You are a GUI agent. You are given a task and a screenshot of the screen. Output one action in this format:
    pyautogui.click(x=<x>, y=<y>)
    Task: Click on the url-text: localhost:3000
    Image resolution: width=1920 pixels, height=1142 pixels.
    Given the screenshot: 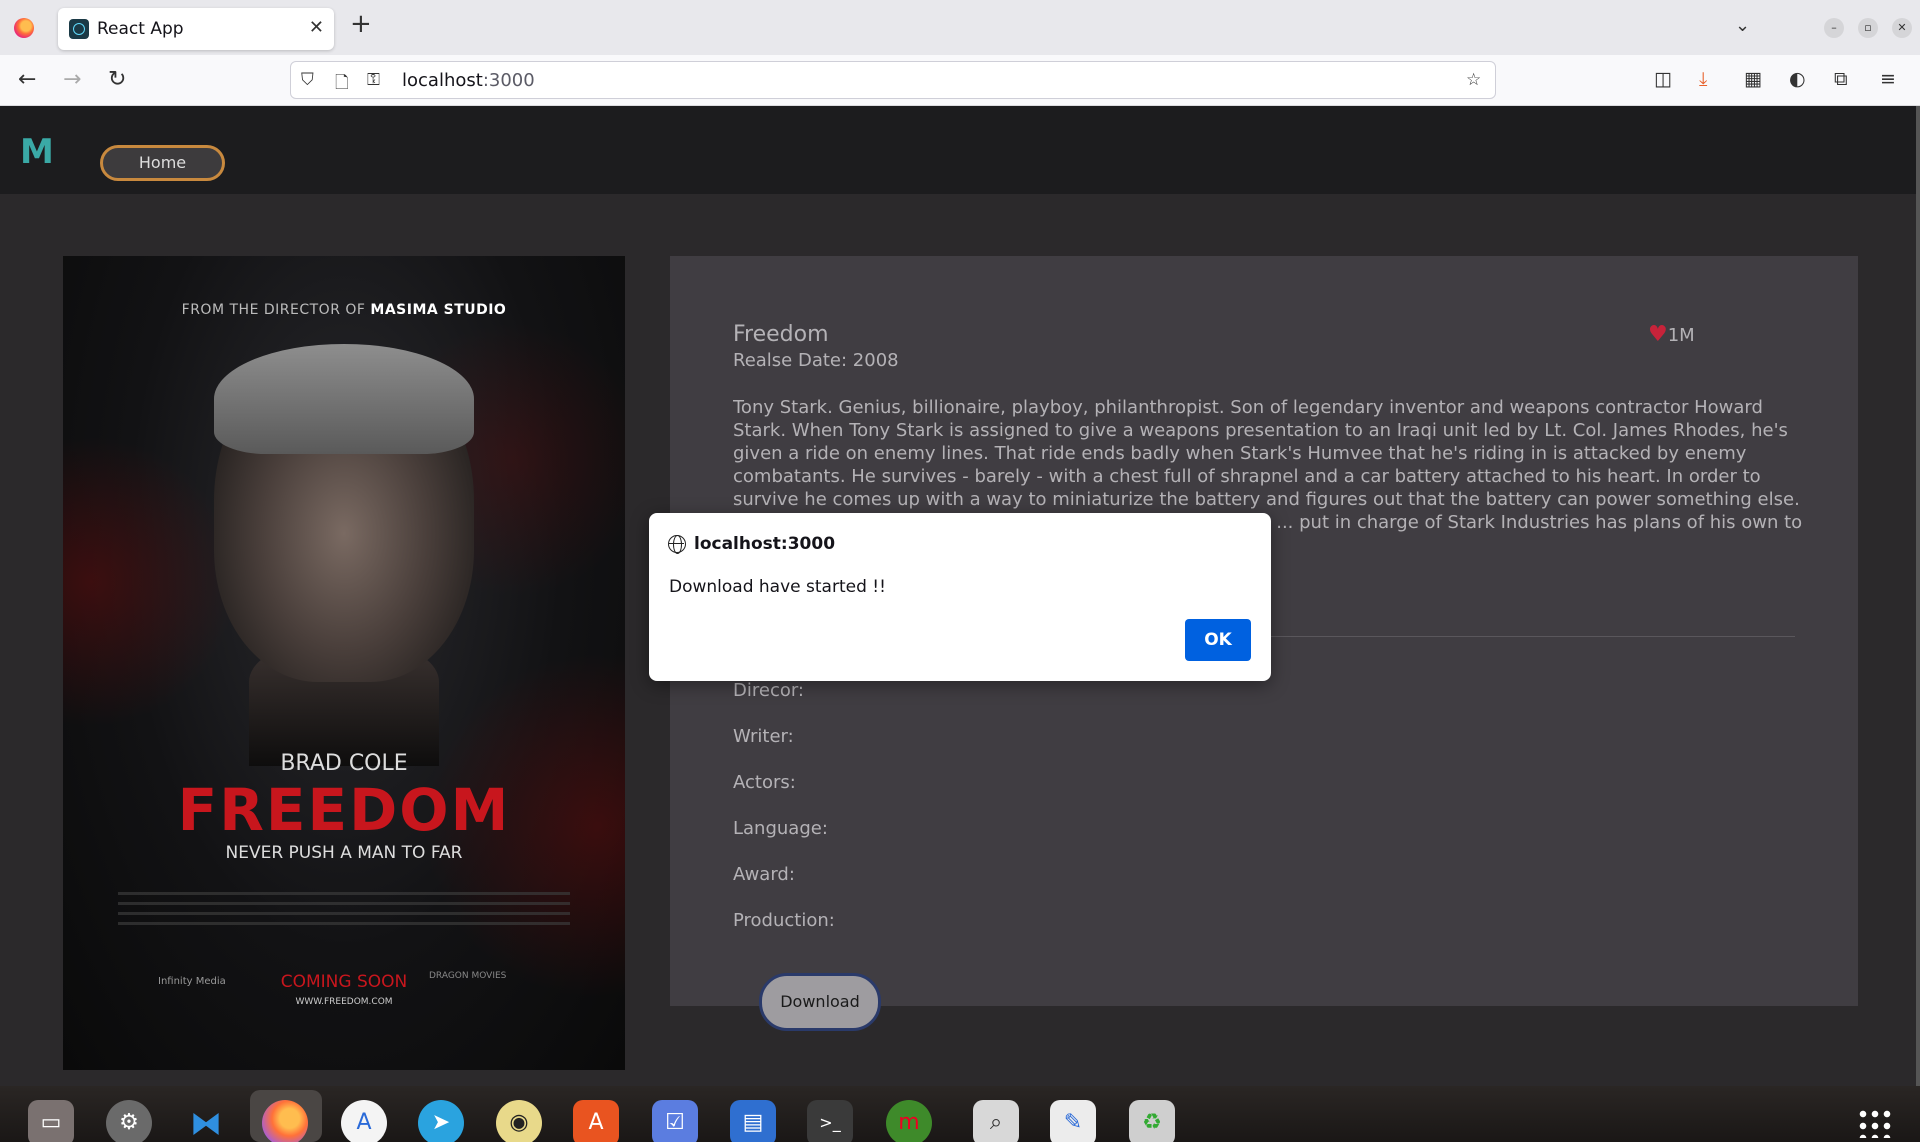 What is the action you would take?
    pyautogui.click(x=468, y=80)
    